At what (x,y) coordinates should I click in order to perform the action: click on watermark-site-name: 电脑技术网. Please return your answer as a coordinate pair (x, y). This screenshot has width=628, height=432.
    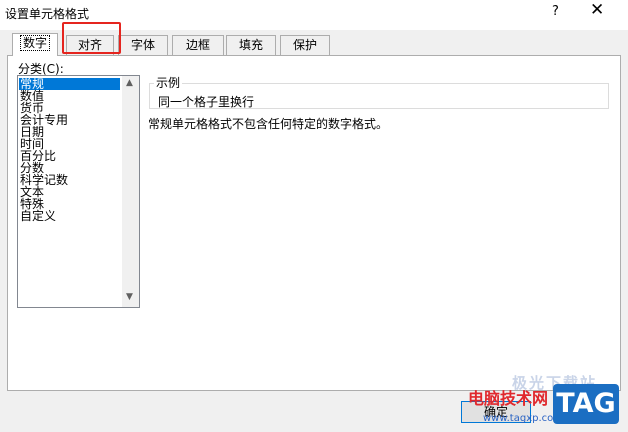
    Looking at the image, I should click on (508, 398).